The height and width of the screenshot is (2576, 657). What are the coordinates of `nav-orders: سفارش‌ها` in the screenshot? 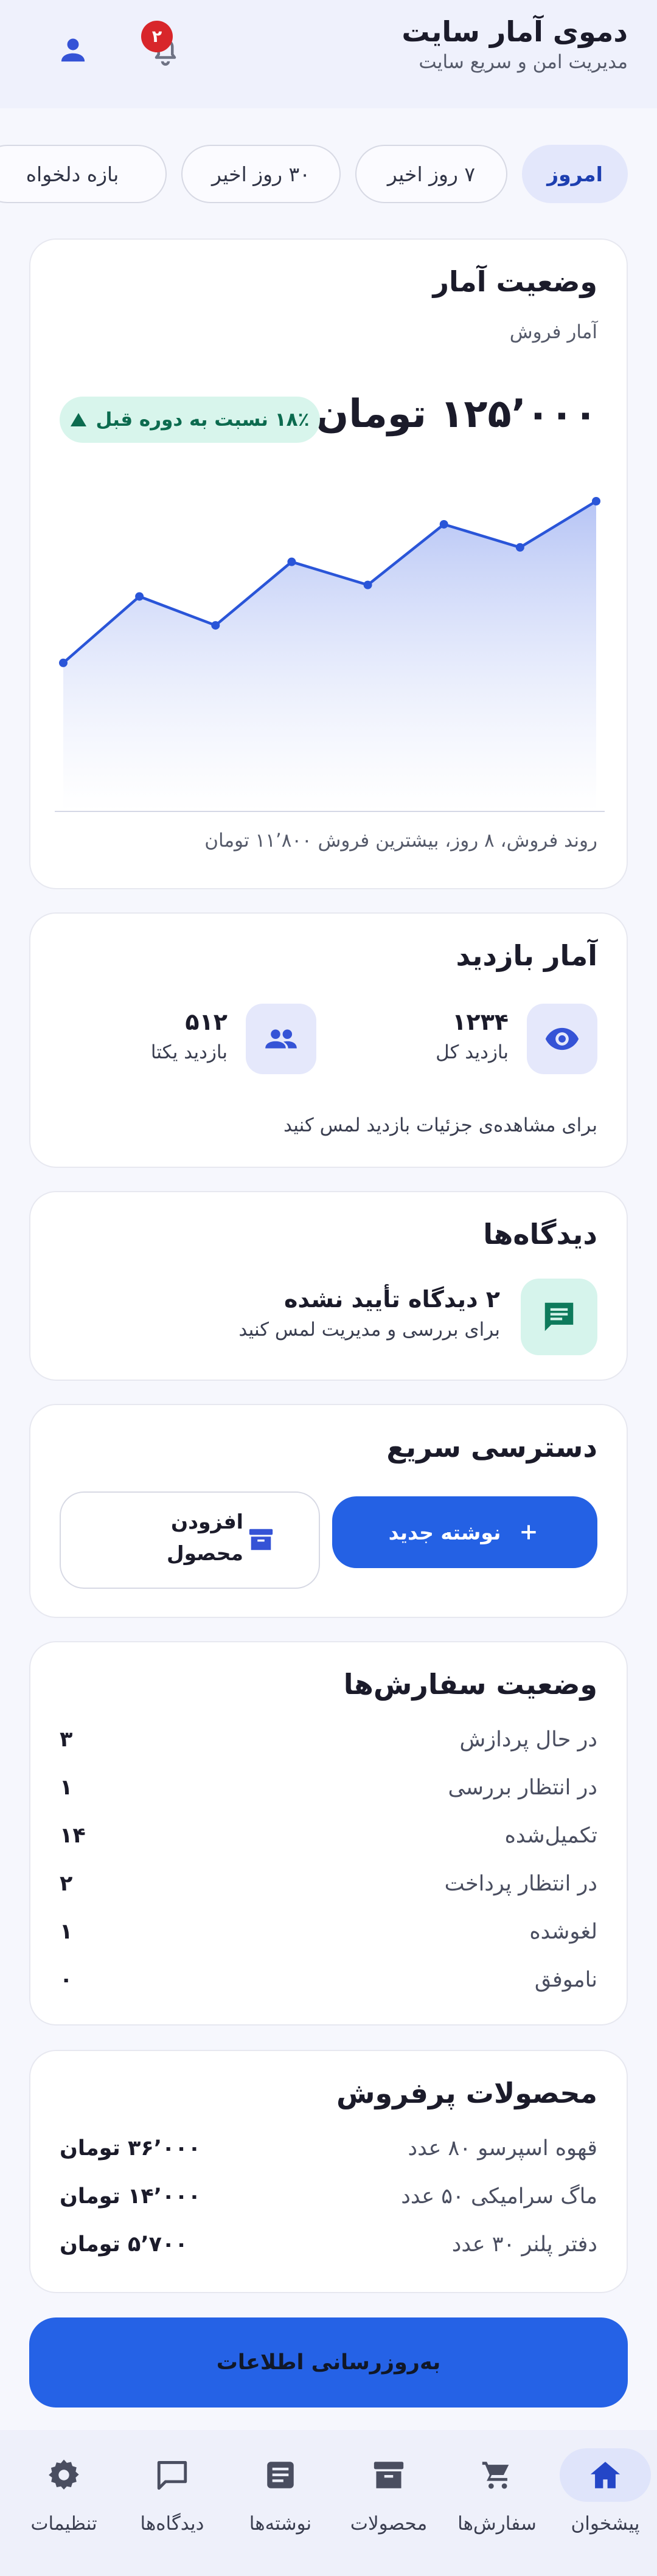 It's located at (497, 2506).